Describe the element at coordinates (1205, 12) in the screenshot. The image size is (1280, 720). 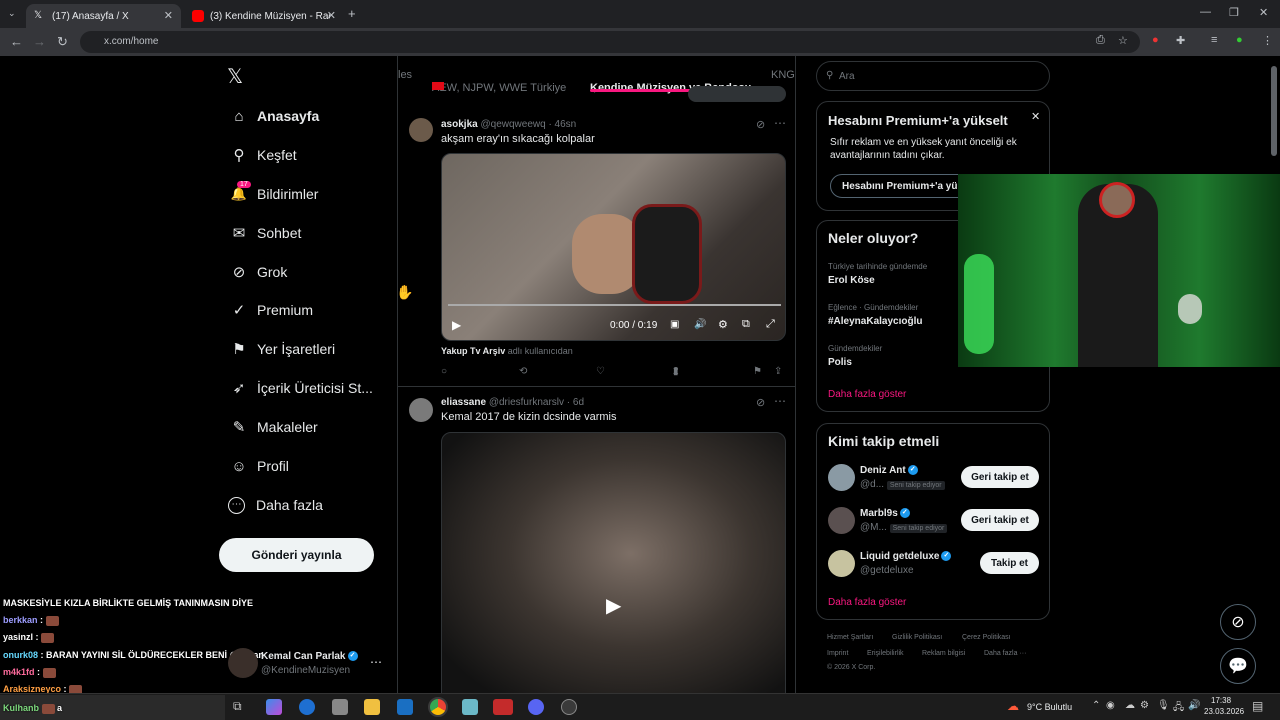
I see `minimize-icon: —` at that location.